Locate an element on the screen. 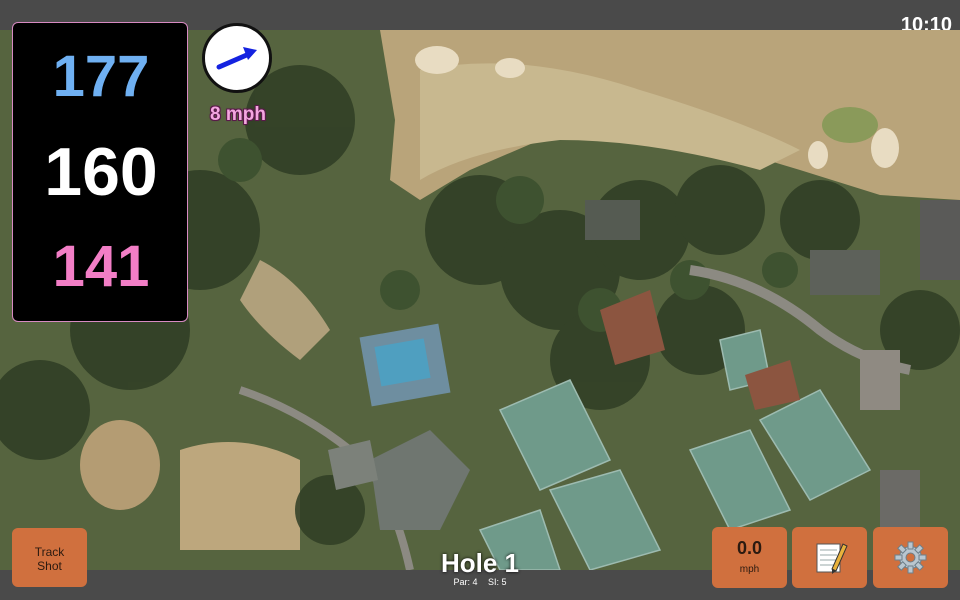 The height and width of the screenshot is (600, 960). notes-button is located at coordinates (829, 557).